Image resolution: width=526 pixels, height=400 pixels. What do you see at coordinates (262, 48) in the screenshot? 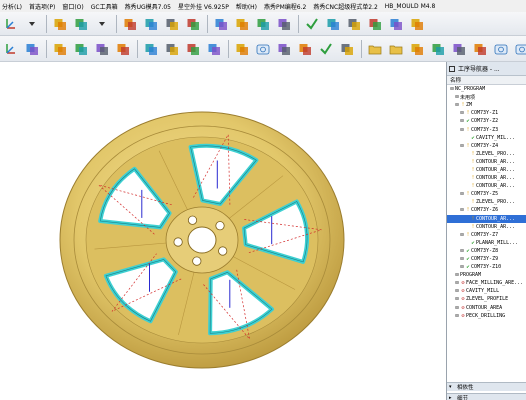
I see `cylinder-icon` at bounding box center [262, 48].